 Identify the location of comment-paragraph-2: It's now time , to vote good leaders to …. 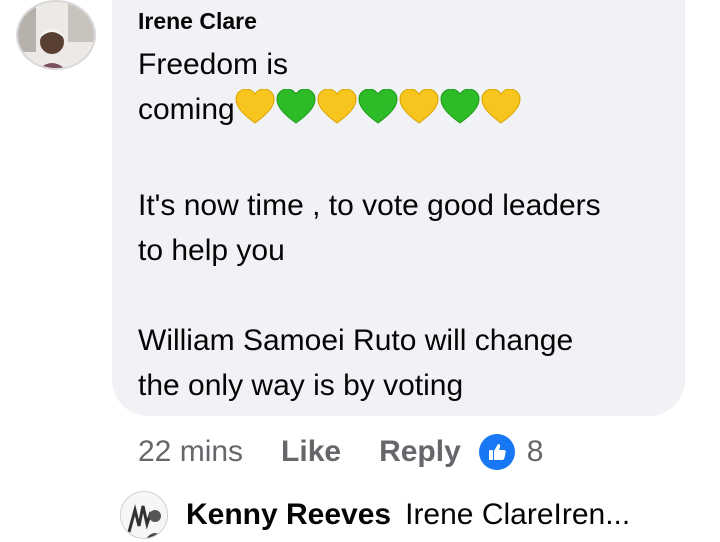
(369, 228).